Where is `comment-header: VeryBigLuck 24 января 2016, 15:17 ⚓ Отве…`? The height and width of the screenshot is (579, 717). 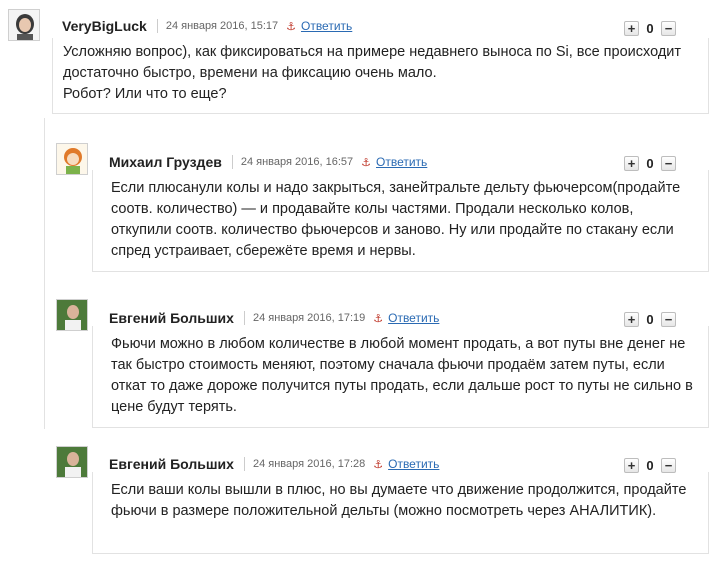
comment-header: VeryBigLuck 24 января 2016, 15:17 ⚓ Отве… is located at coordinates (207, 26).